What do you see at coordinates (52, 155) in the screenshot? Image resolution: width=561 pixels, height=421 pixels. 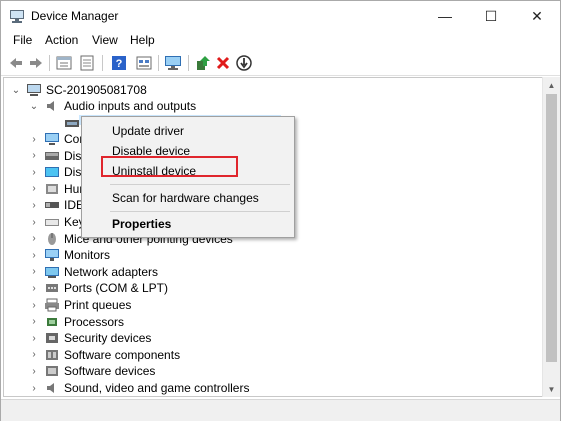 I see `disk-drive-icon` at bounding box center [52, 155].